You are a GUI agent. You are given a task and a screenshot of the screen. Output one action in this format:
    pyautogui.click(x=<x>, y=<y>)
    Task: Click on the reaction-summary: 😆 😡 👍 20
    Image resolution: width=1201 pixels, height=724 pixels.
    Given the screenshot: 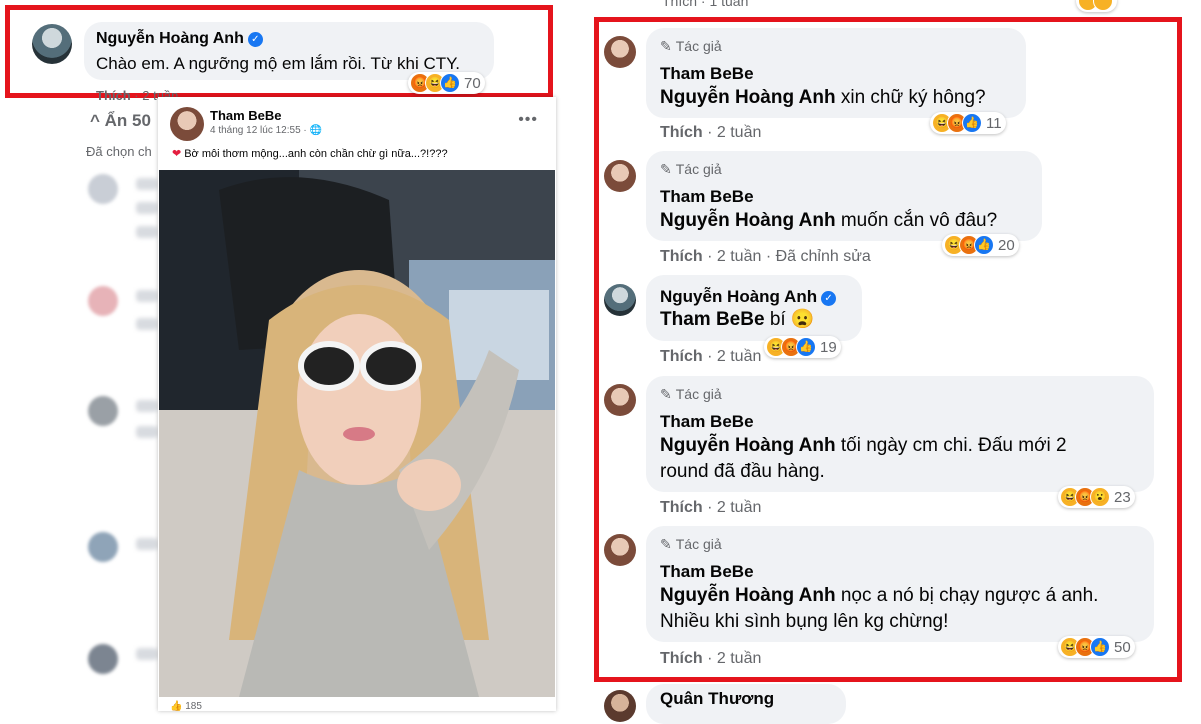 What is the action you would take?
    pyautogui.click(x=980, y=245)
    